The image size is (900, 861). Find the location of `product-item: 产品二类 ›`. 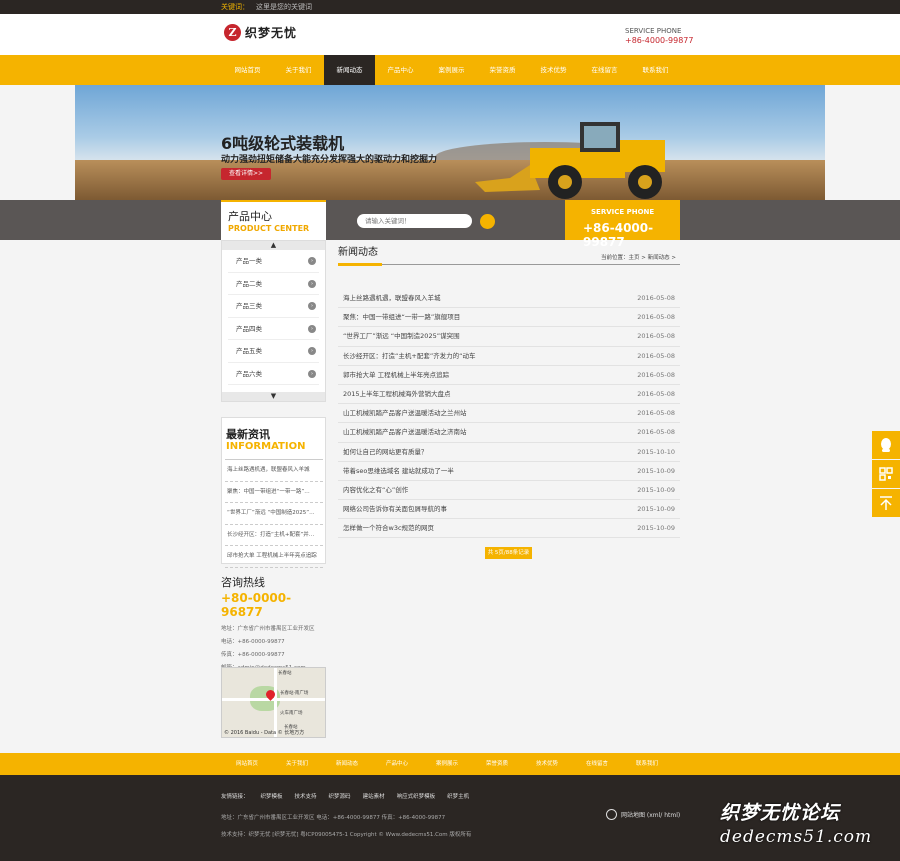

product-item: 产品二类 › is located at coordinates (273, 284).